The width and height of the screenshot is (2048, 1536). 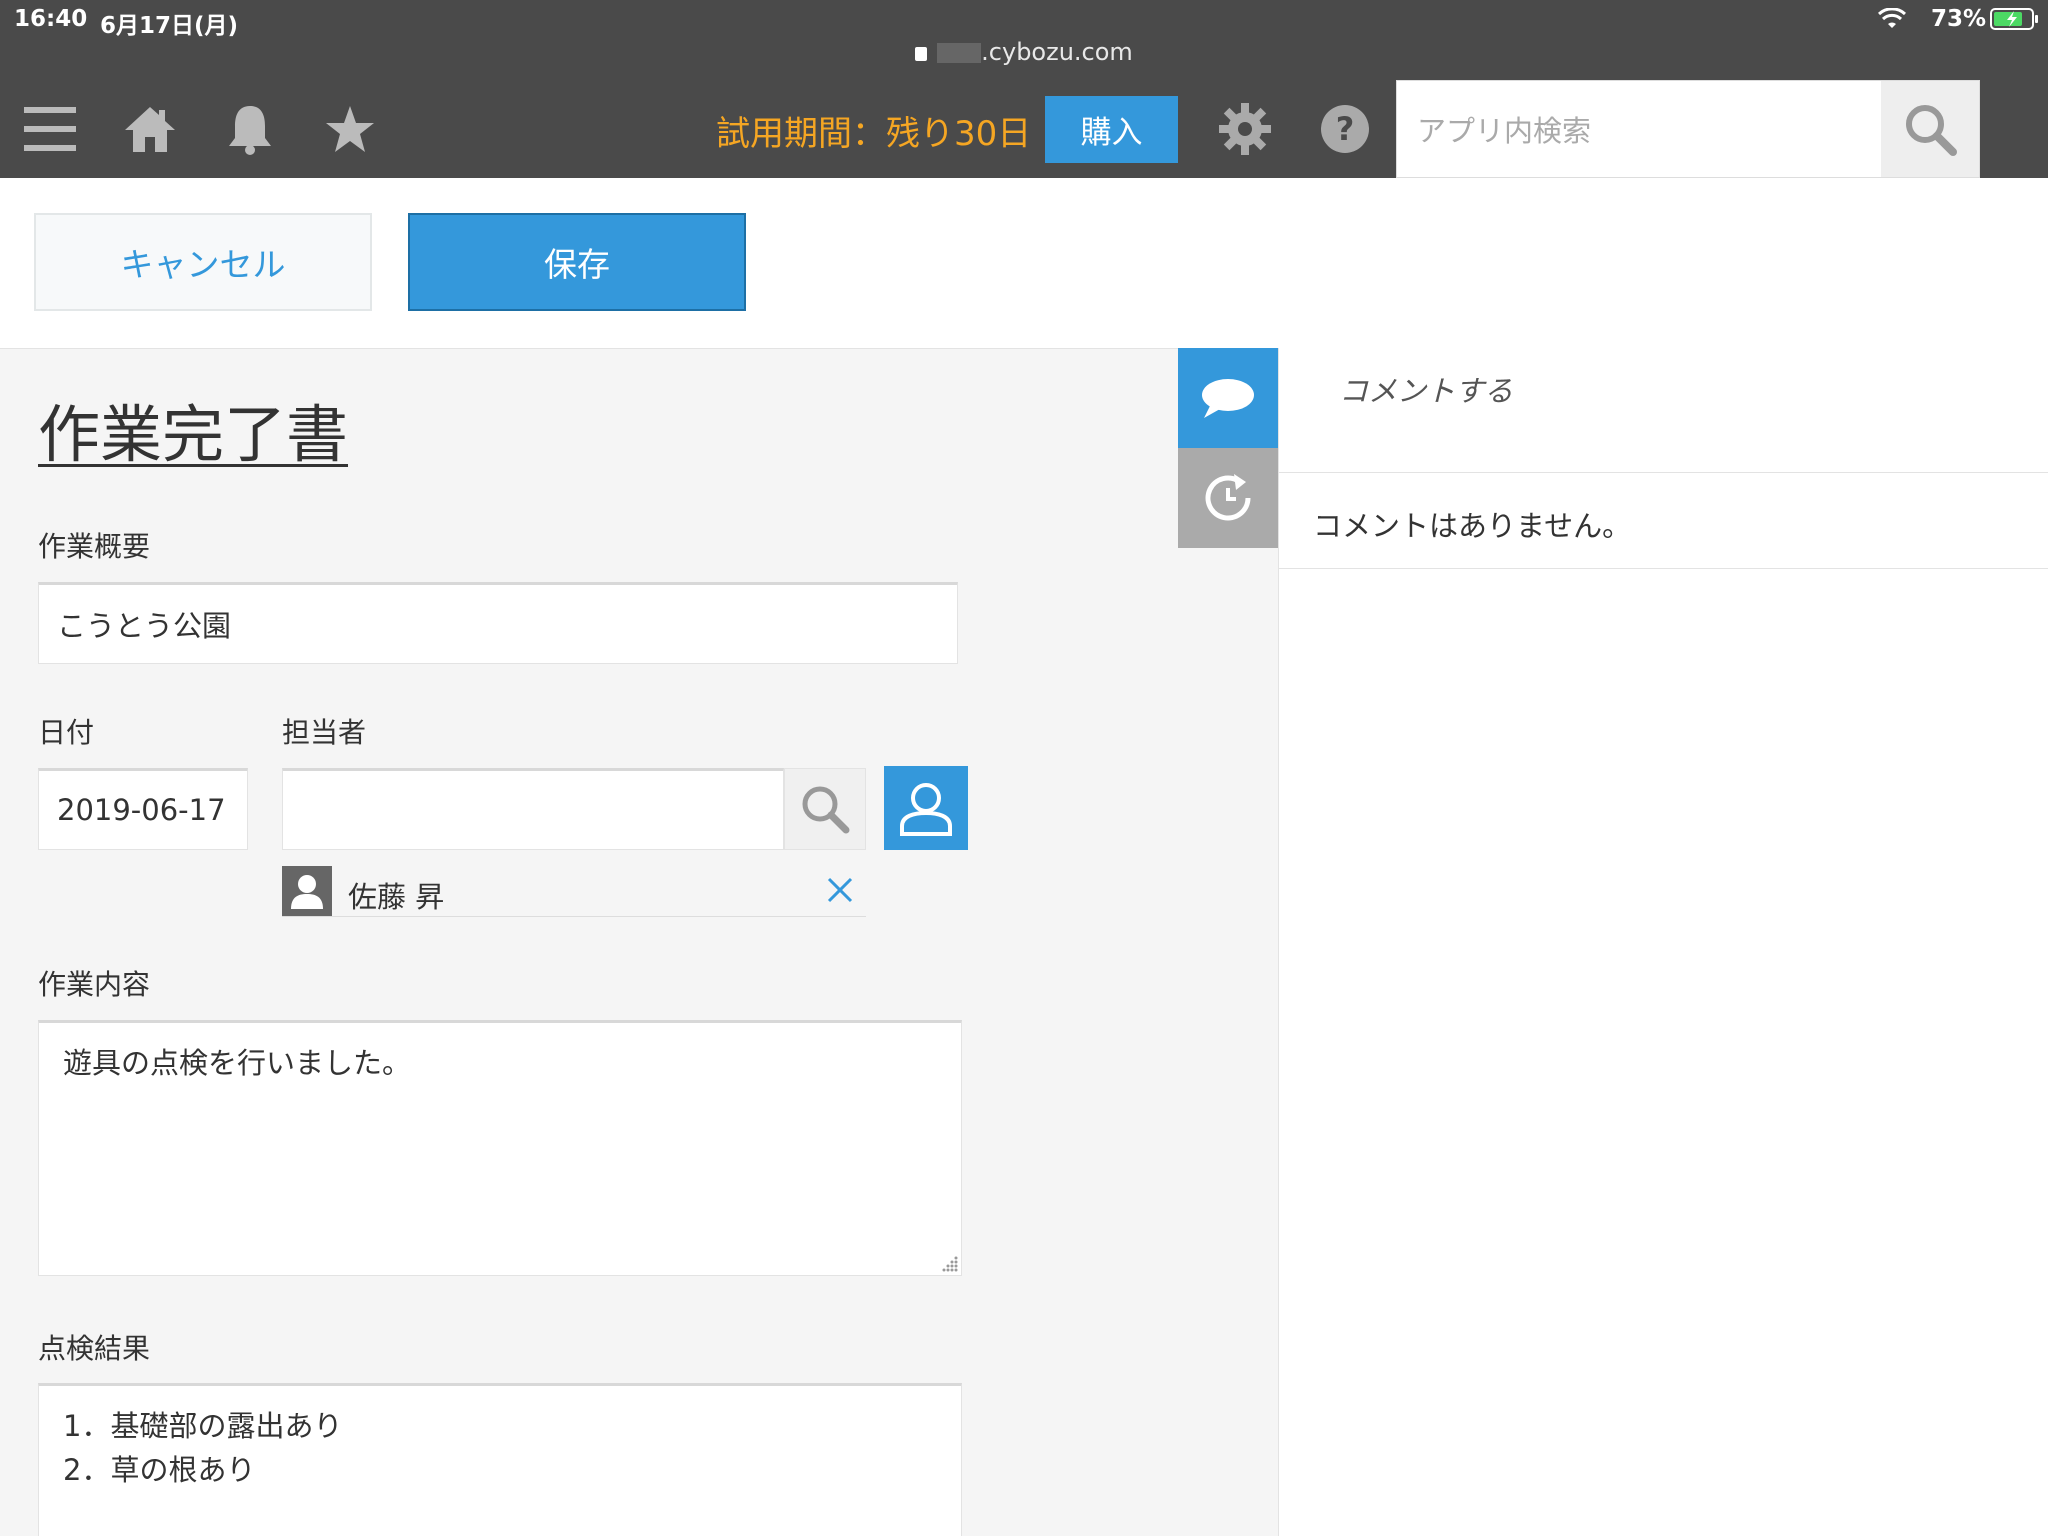 What do you see at coordinates (874, 134) in the screenshot?
I see `trial-period-text: 試用期間：残り30日` at bounding box center [874, 134].